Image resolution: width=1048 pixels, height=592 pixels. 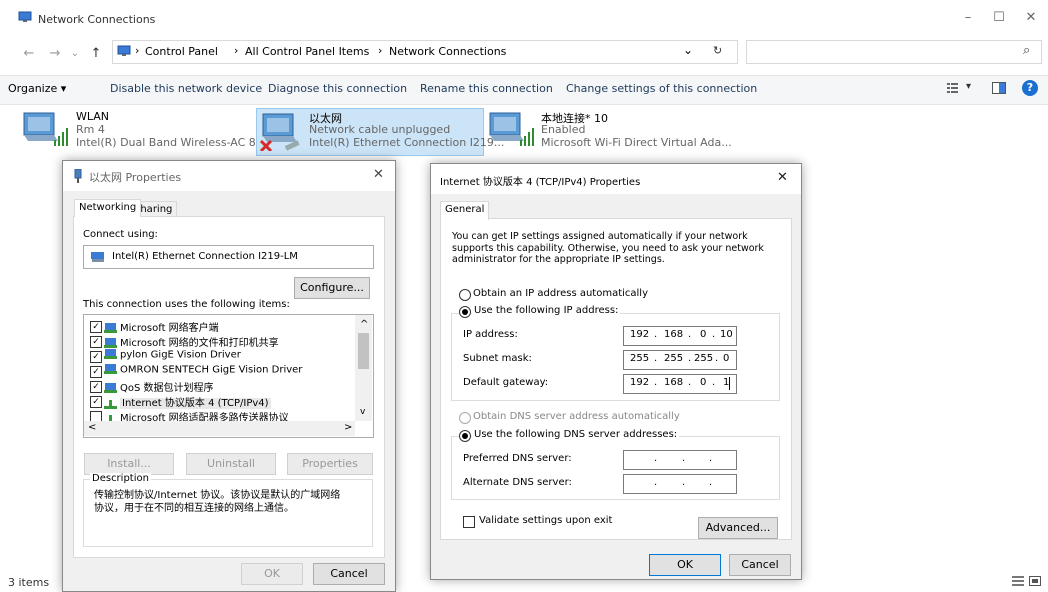 I want to click on tab-networking: Networking, so click(x=108, y=208).